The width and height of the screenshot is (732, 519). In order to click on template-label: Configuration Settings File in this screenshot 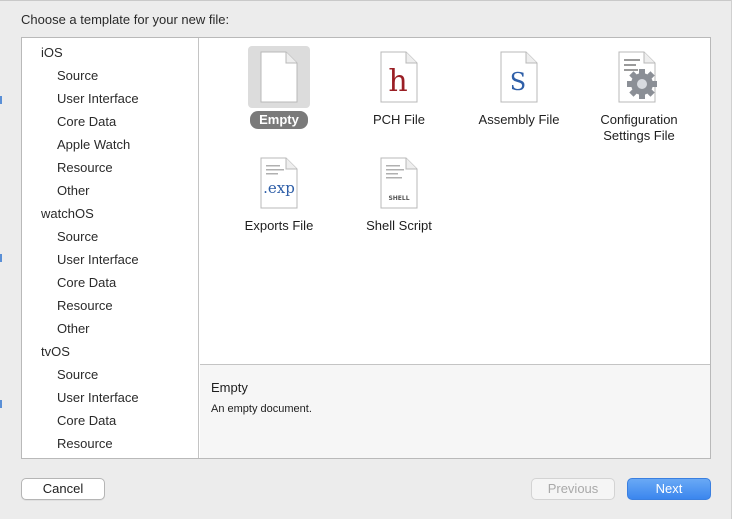, I will do `click(639, 127)`.